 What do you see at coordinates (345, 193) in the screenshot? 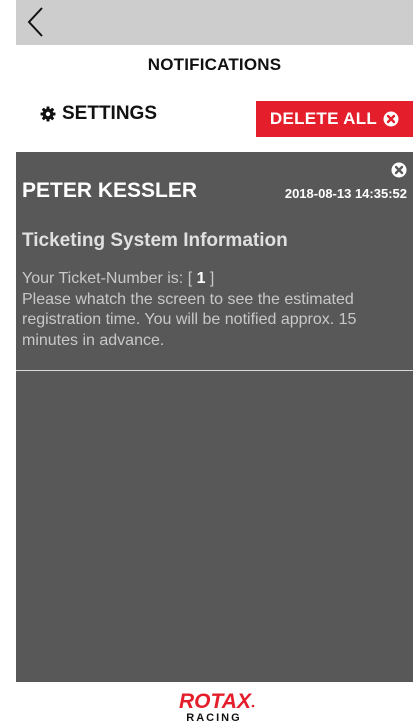
I see `notification-datetime: 2018-08-13 14:35:52` at bounding box center [345, 193].